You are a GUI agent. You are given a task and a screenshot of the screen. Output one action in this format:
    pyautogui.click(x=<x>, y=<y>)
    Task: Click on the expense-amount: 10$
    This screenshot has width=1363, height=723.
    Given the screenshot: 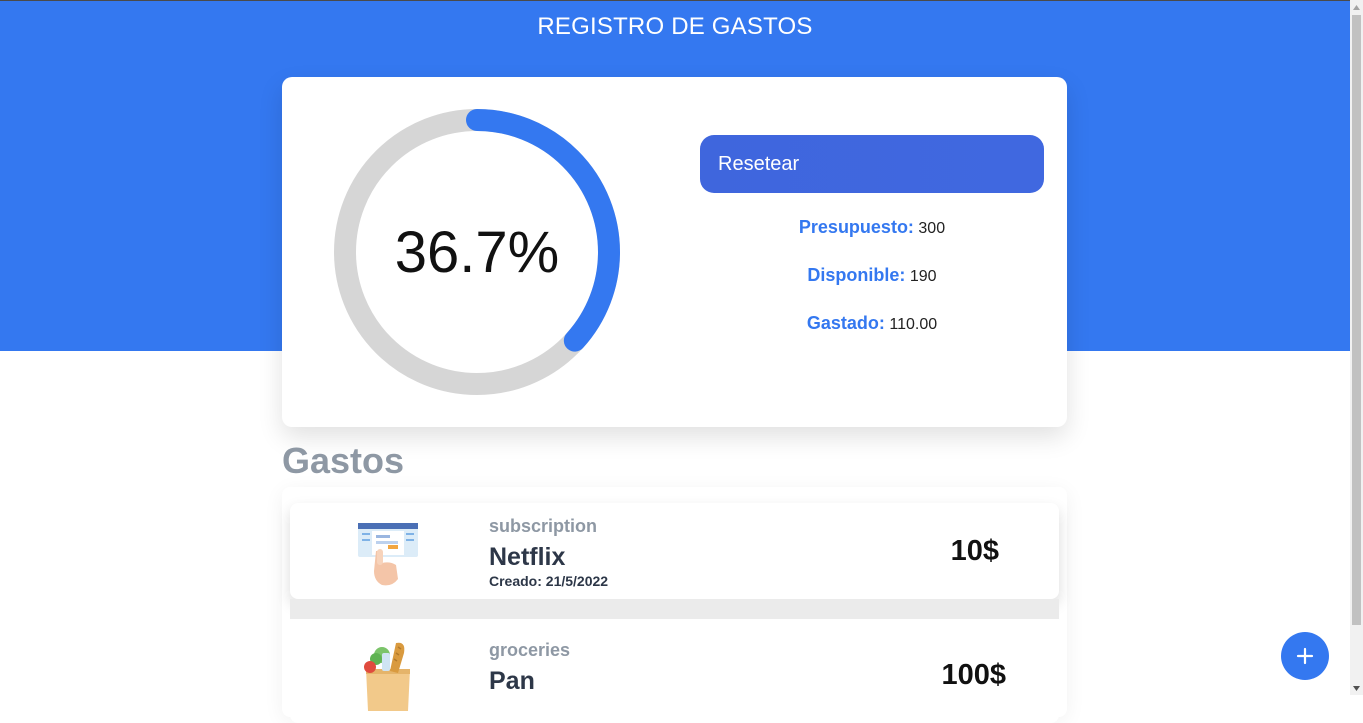 What is the action you would take?
    pyautogui.click(x=974, y=551)
    